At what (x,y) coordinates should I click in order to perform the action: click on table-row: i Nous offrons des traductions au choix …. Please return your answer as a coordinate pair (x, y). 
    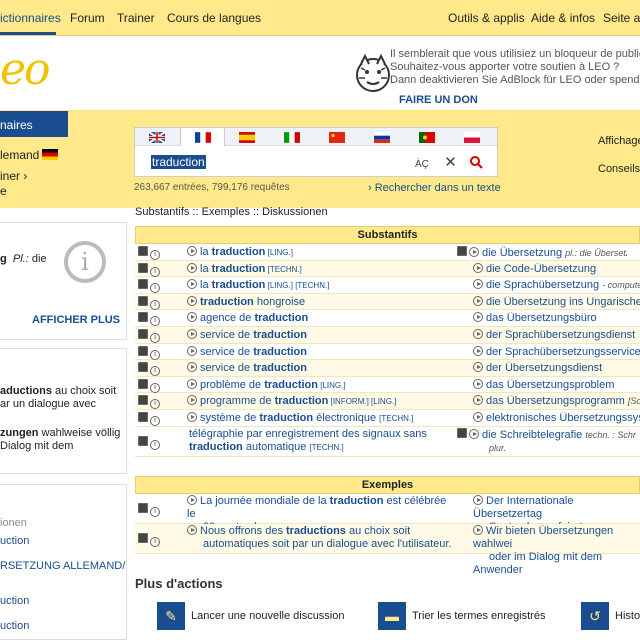
    Looking at the image, I should click on (387, 550).